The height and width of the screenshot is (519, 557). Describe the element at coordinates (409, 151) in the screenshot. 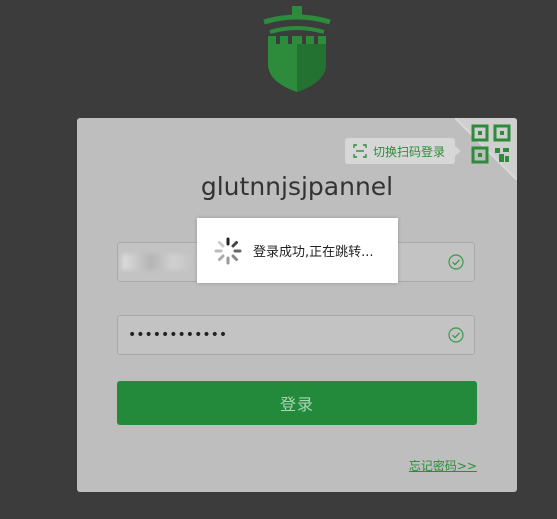

I see `switch-qr-login-label: 切换扫码登录` at that location.